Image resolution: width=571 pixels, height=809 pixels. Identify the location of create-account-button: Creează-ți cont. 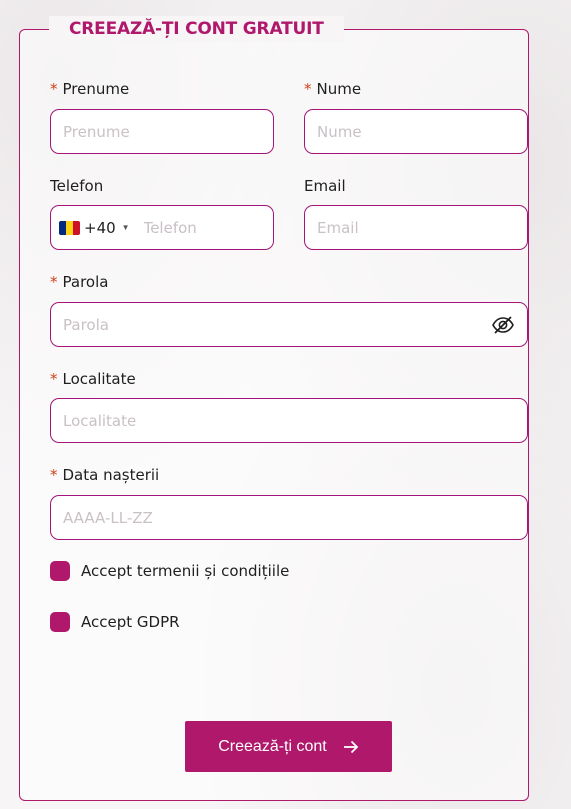
(288, 746).